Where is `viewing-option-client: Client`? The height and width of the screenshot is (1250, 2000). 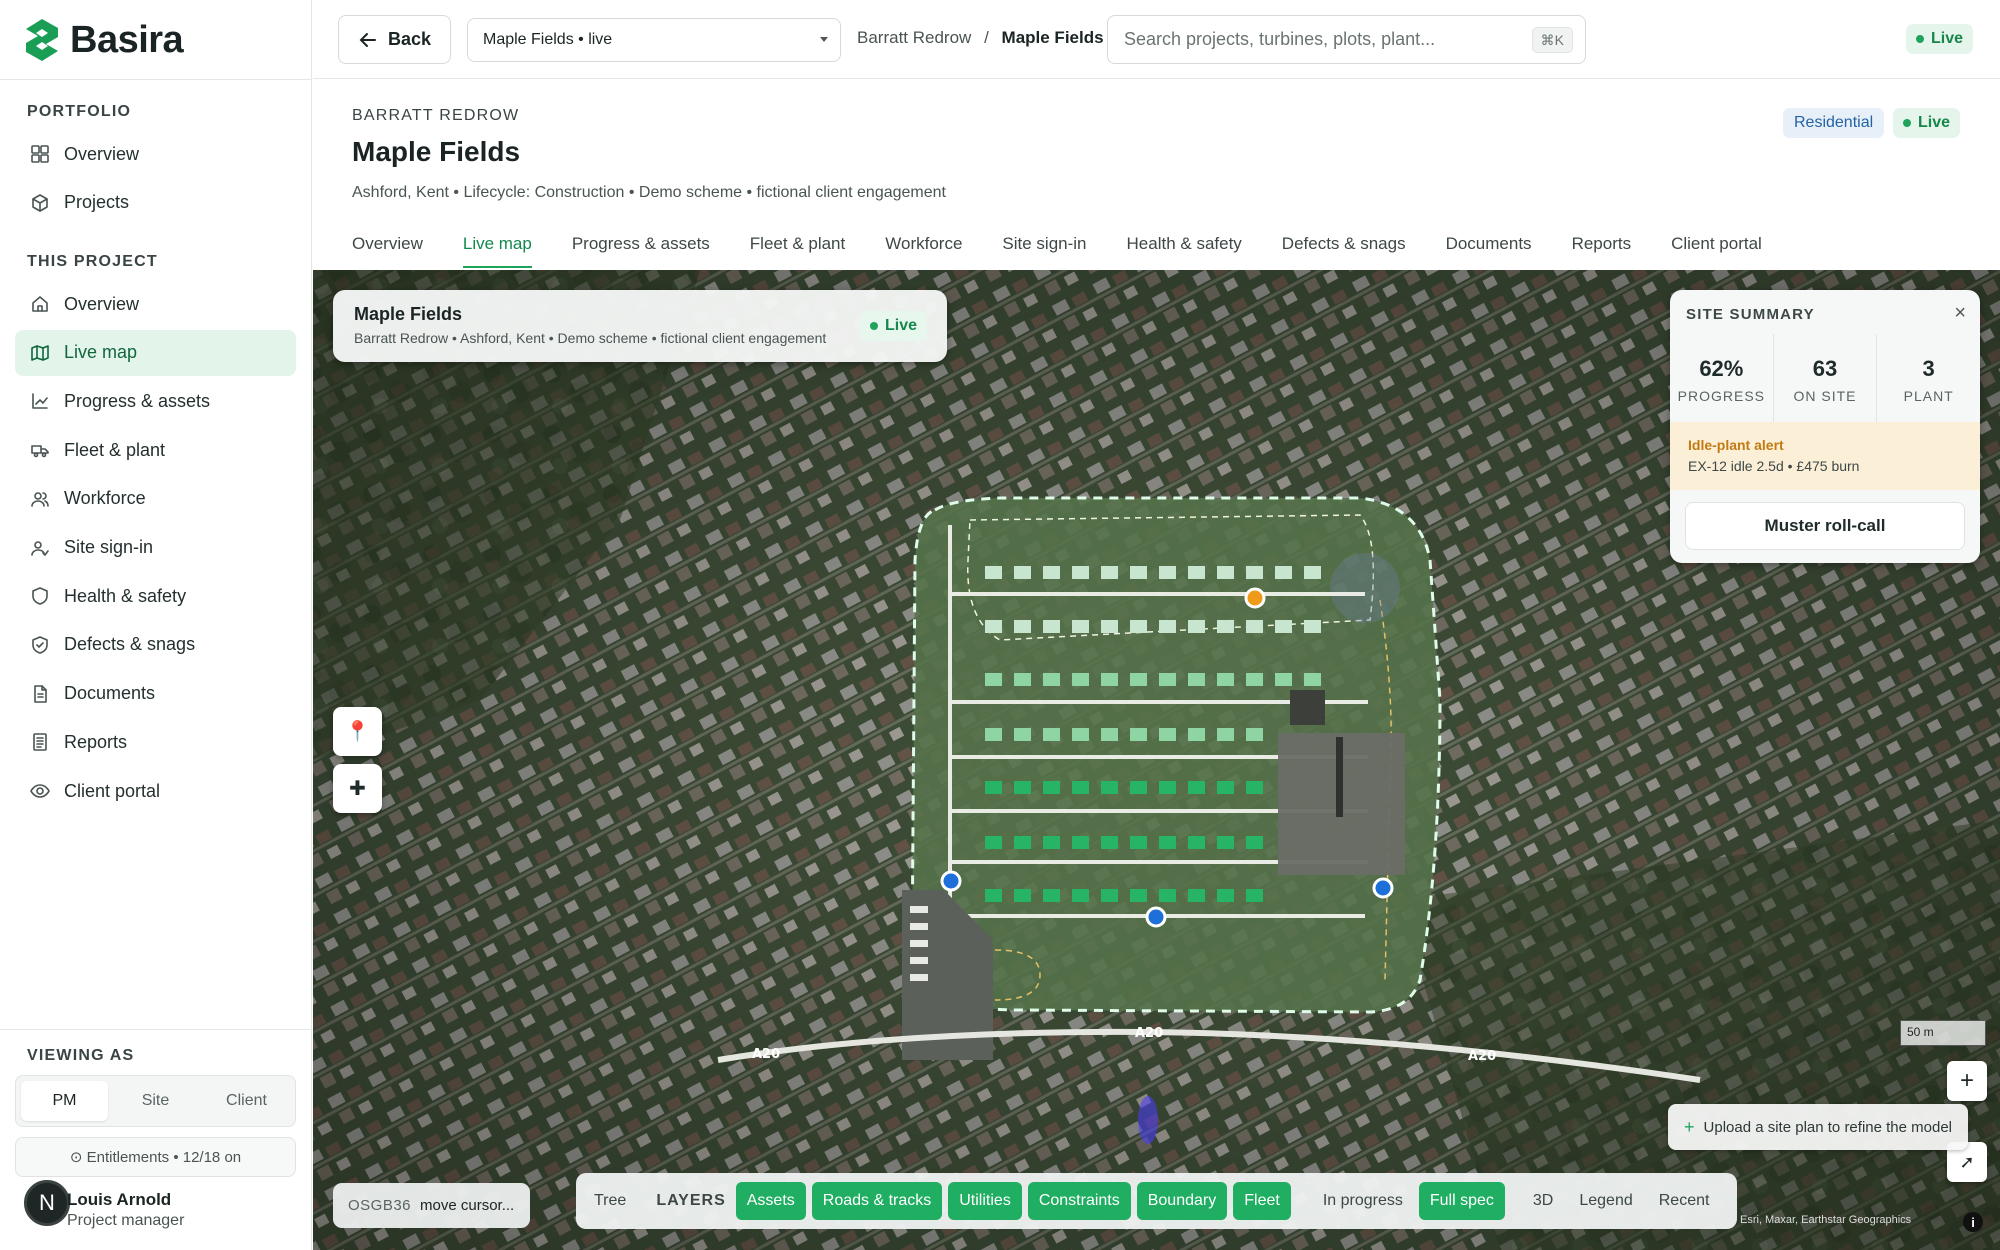 viewing-option-client: Client is located at coordinates (246, 1101).